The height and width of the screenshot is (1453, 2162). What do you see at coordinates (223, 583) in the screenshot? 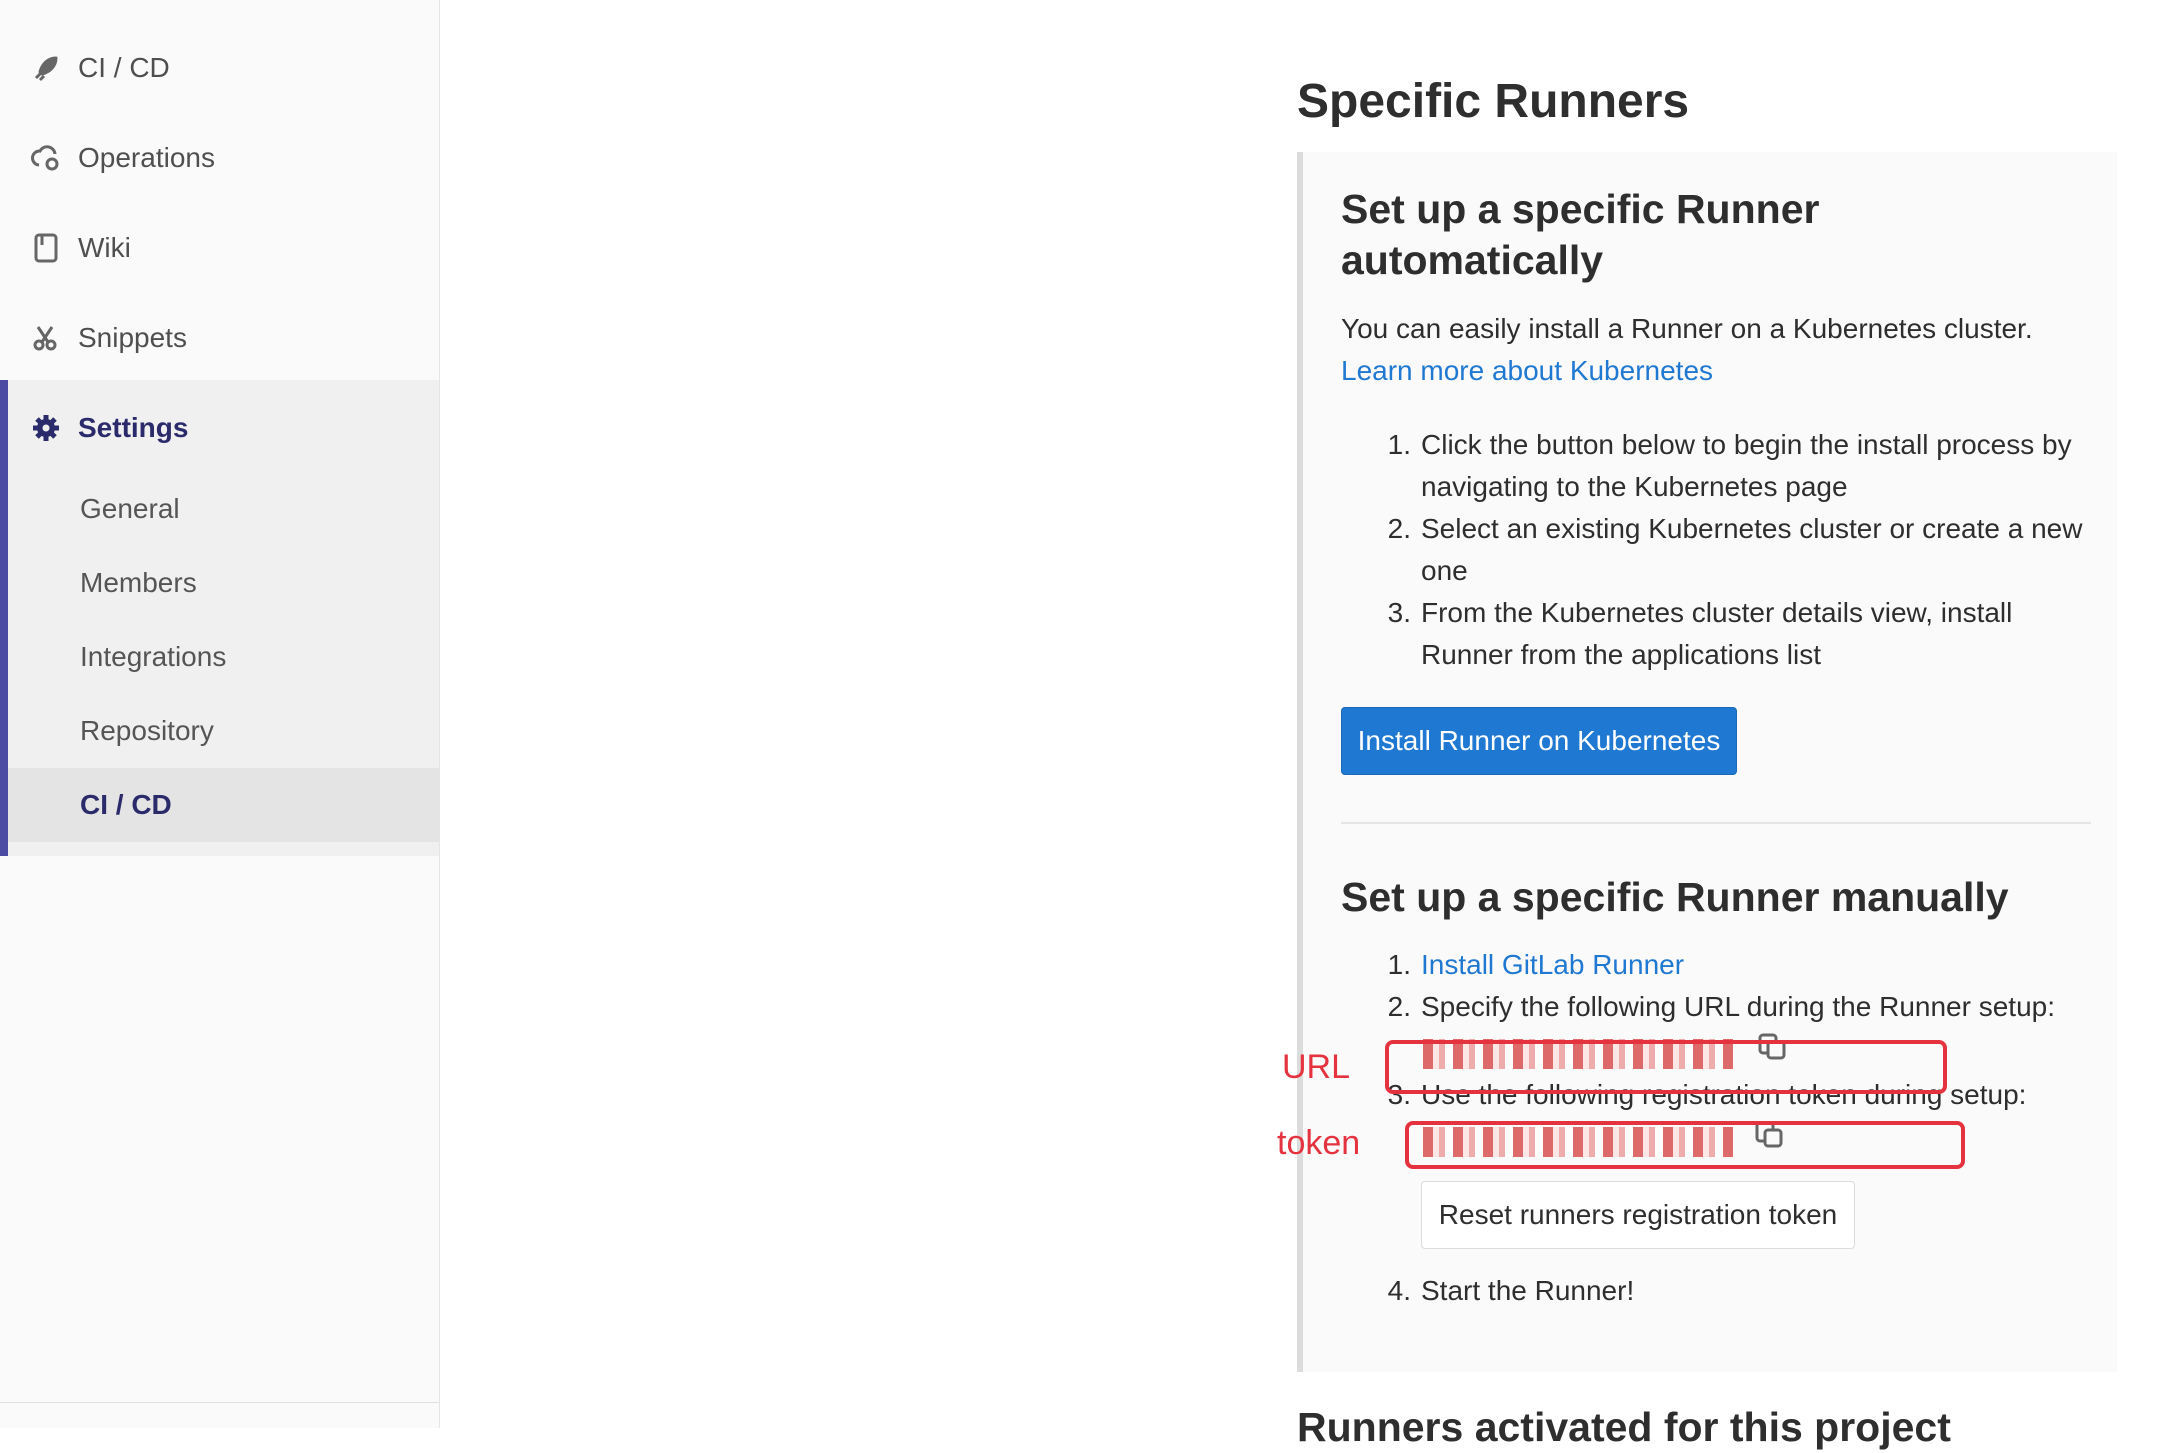
I see `sidebar-subitem-members: Members` at bounding box center [223, 583].